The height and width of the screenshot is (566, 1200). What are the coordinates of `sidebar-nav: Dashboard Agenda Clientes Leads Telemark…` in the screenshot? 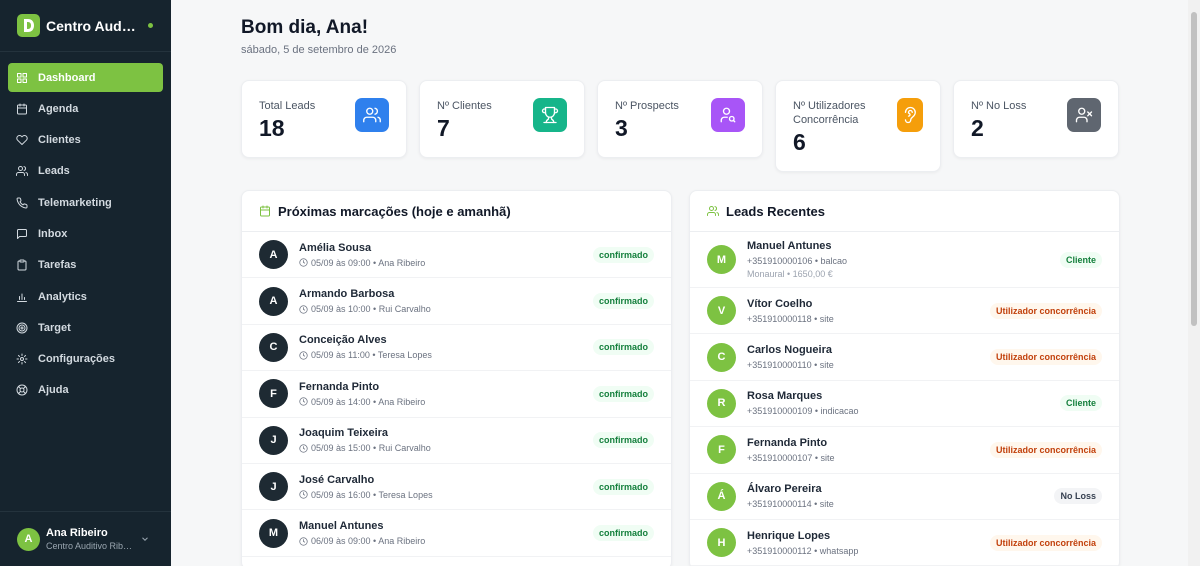 It's located at (85, 235).